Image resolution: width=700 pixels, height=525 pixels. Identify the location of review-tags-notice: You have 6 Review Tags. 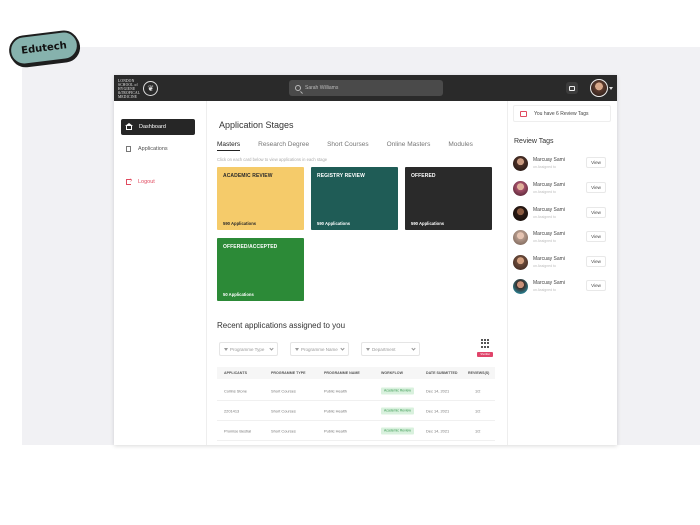
(562, 113).